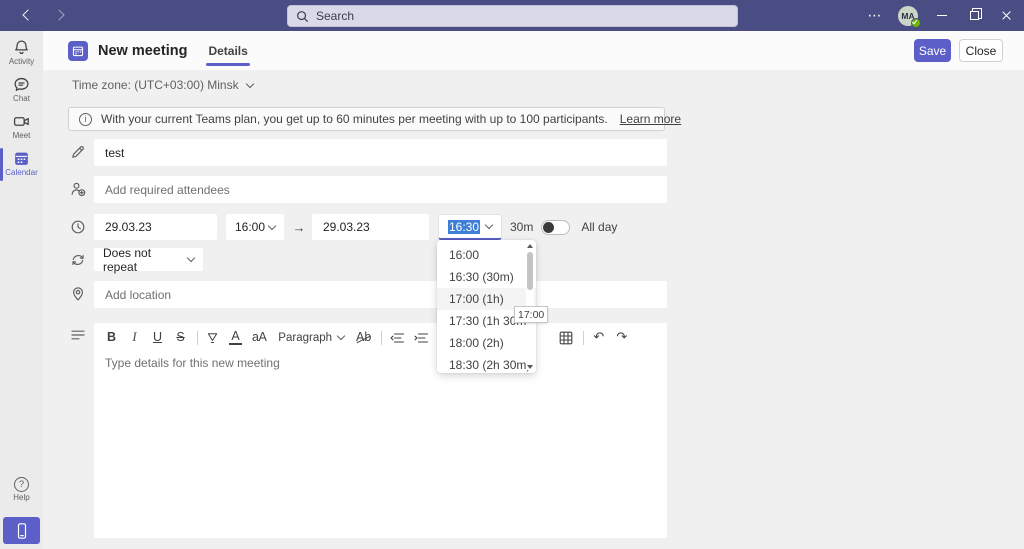  I want to click on sidebar-item-chat: Chat, so click(21, 89).